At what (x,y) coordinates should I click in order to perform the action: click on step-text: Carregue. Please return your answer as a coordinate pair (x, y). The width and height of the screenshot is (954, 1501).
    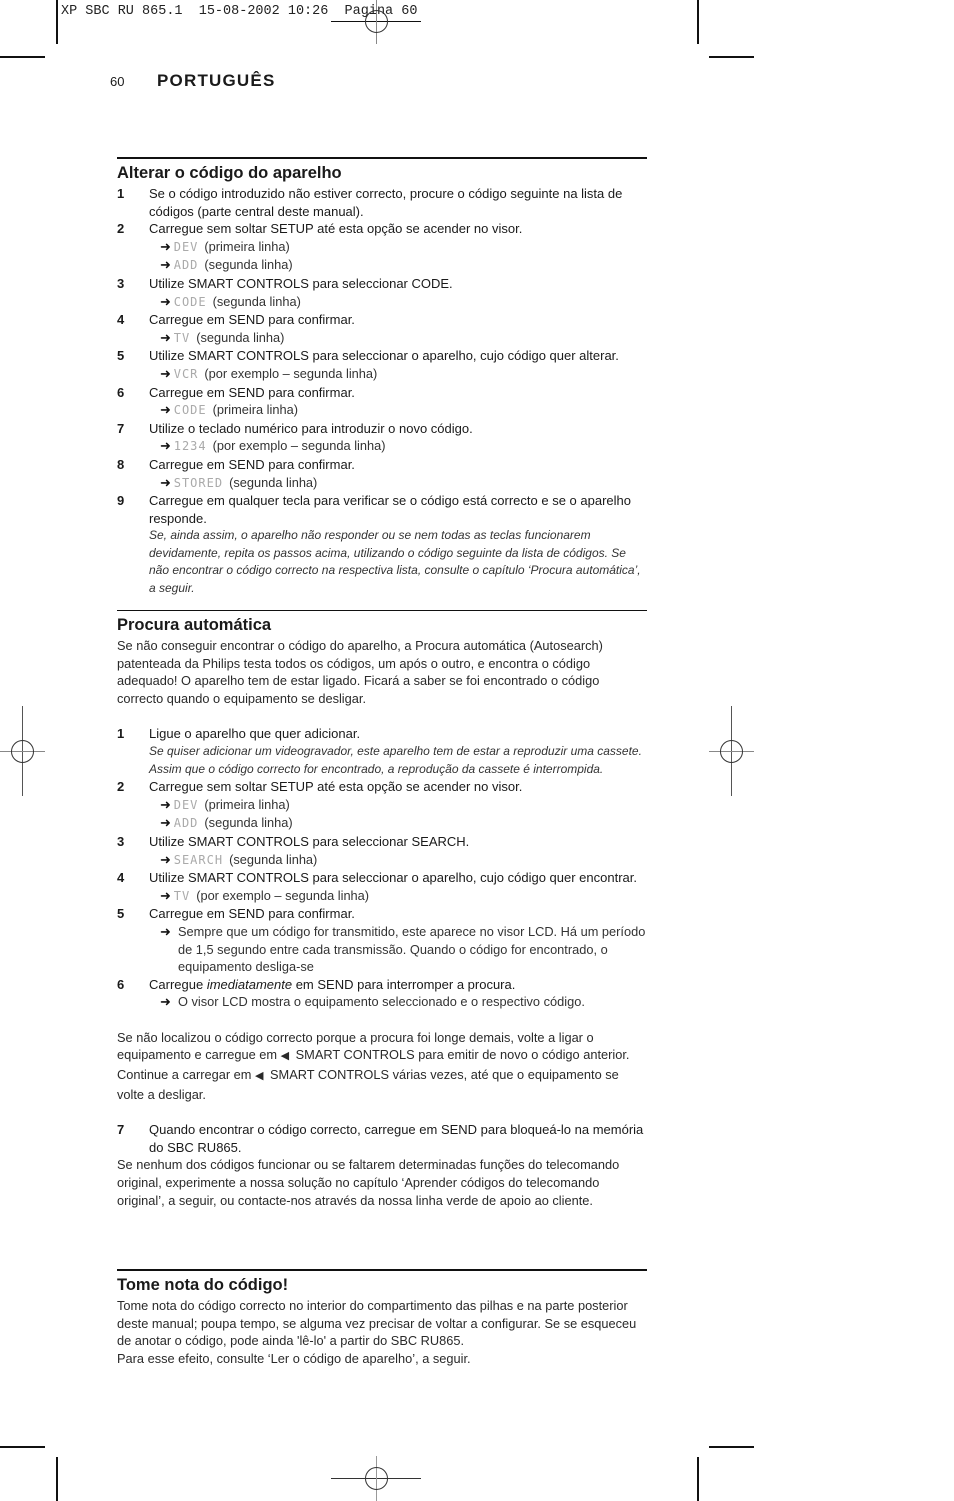
    Looking at the image, I should click on (178, 984).